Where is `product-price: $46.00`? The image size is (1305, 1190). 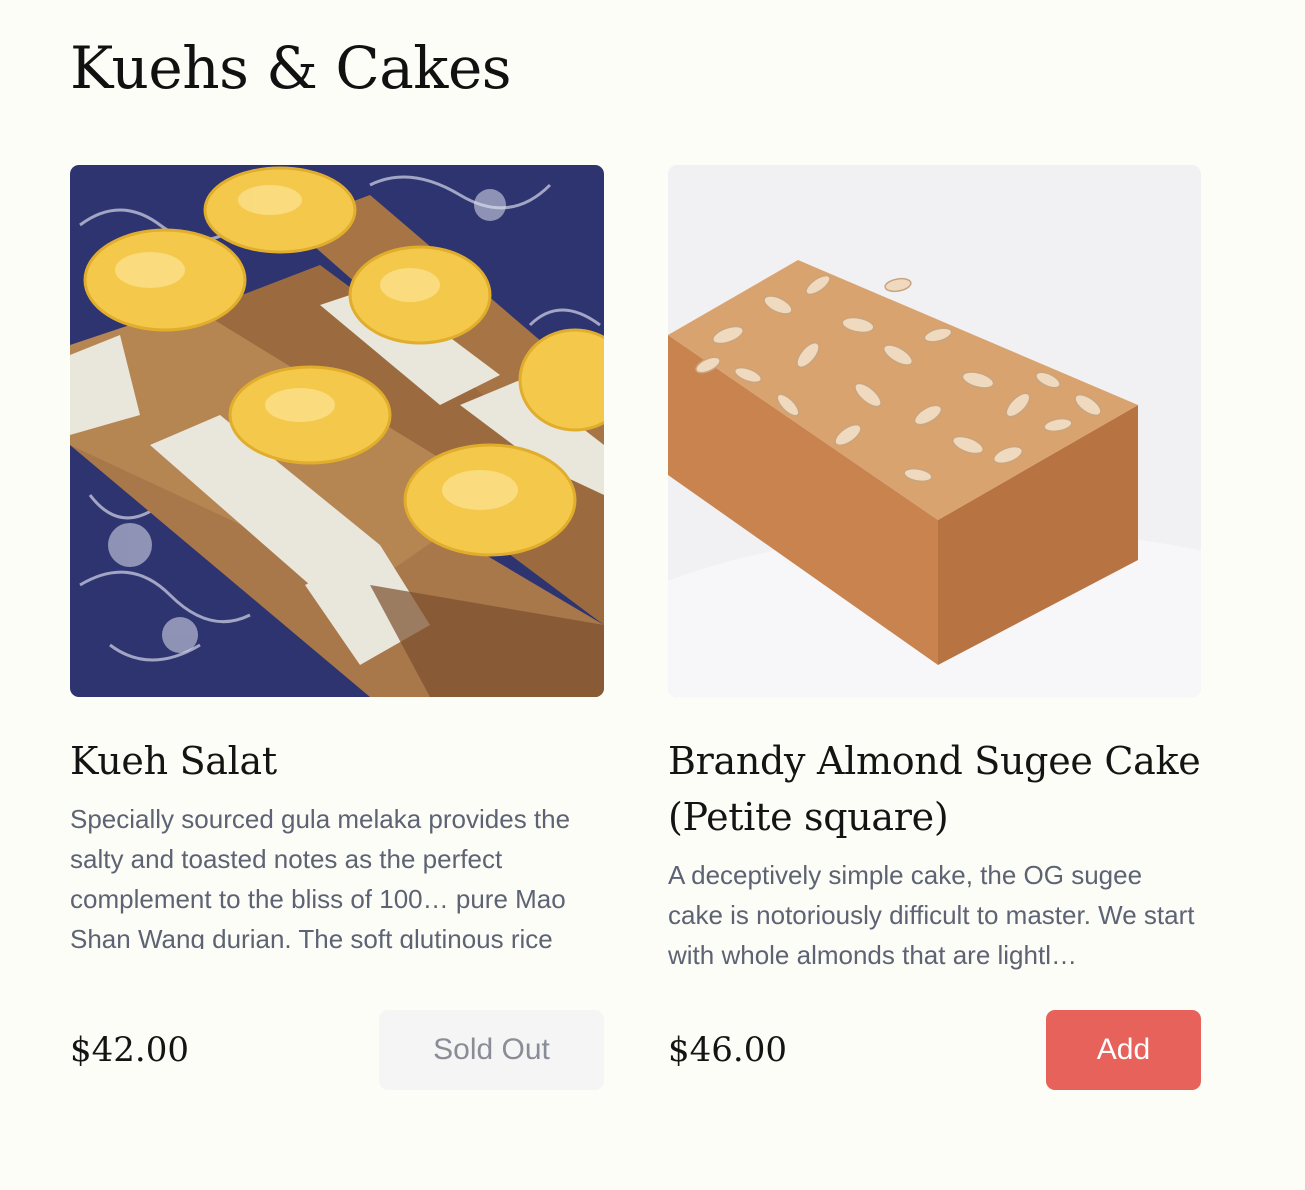
product-price: $46.00 is located at coordinates (727, 1050).